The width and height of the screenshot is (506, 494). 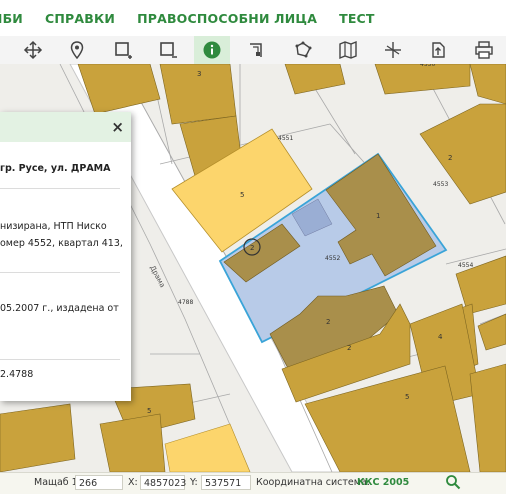 What do you see at coordinates (285, 138) in the screenshot?
I see `parcel-number: 4551` at bounding box center [285, 138].